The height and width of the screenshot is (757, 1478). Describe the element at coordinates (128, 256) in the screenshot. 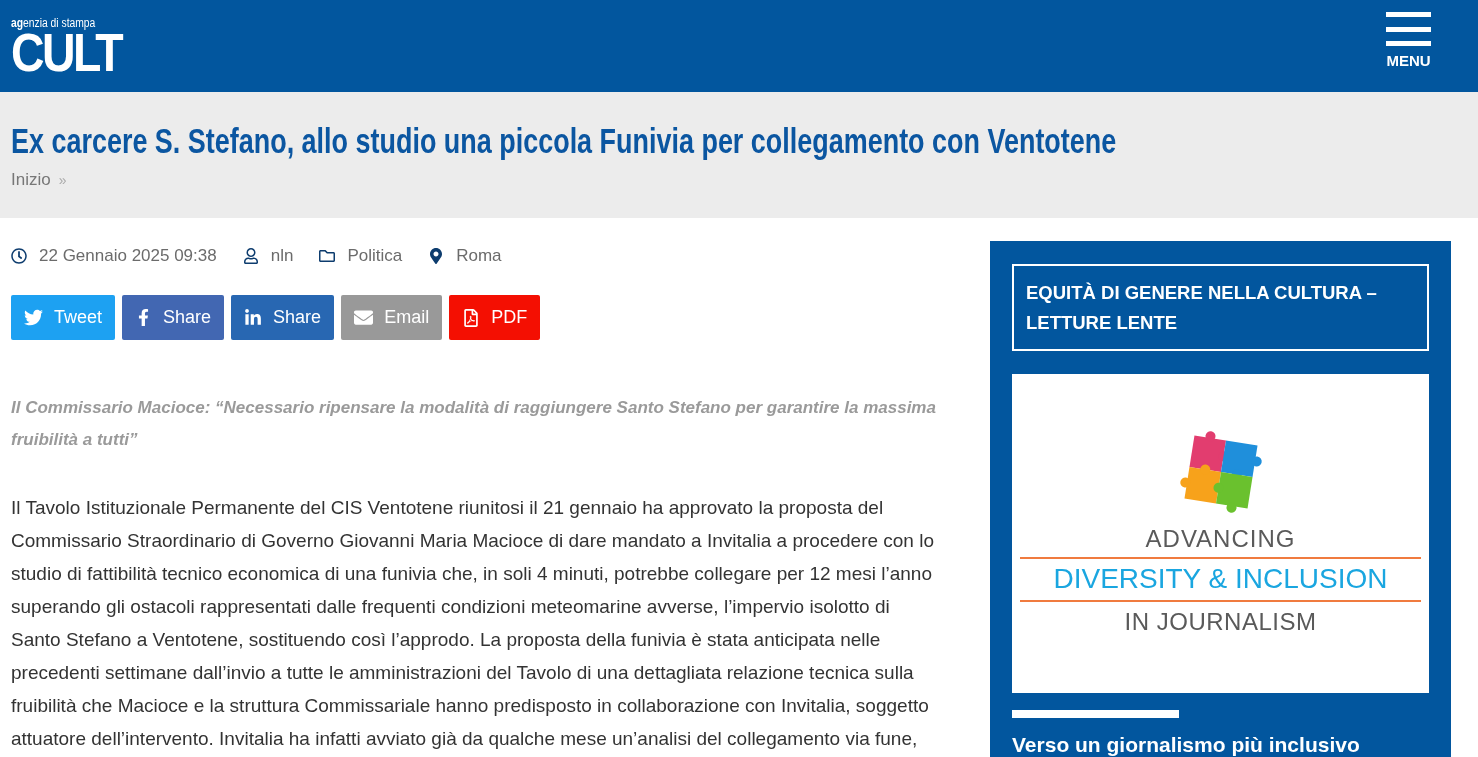

I see `post-date: 22 Gennaio 2025 09:38` at that location.